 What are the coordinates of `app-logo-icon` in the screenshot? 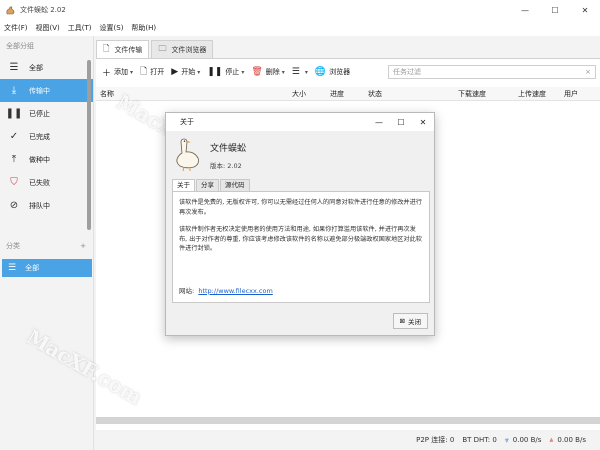 It's located at (10, 10).